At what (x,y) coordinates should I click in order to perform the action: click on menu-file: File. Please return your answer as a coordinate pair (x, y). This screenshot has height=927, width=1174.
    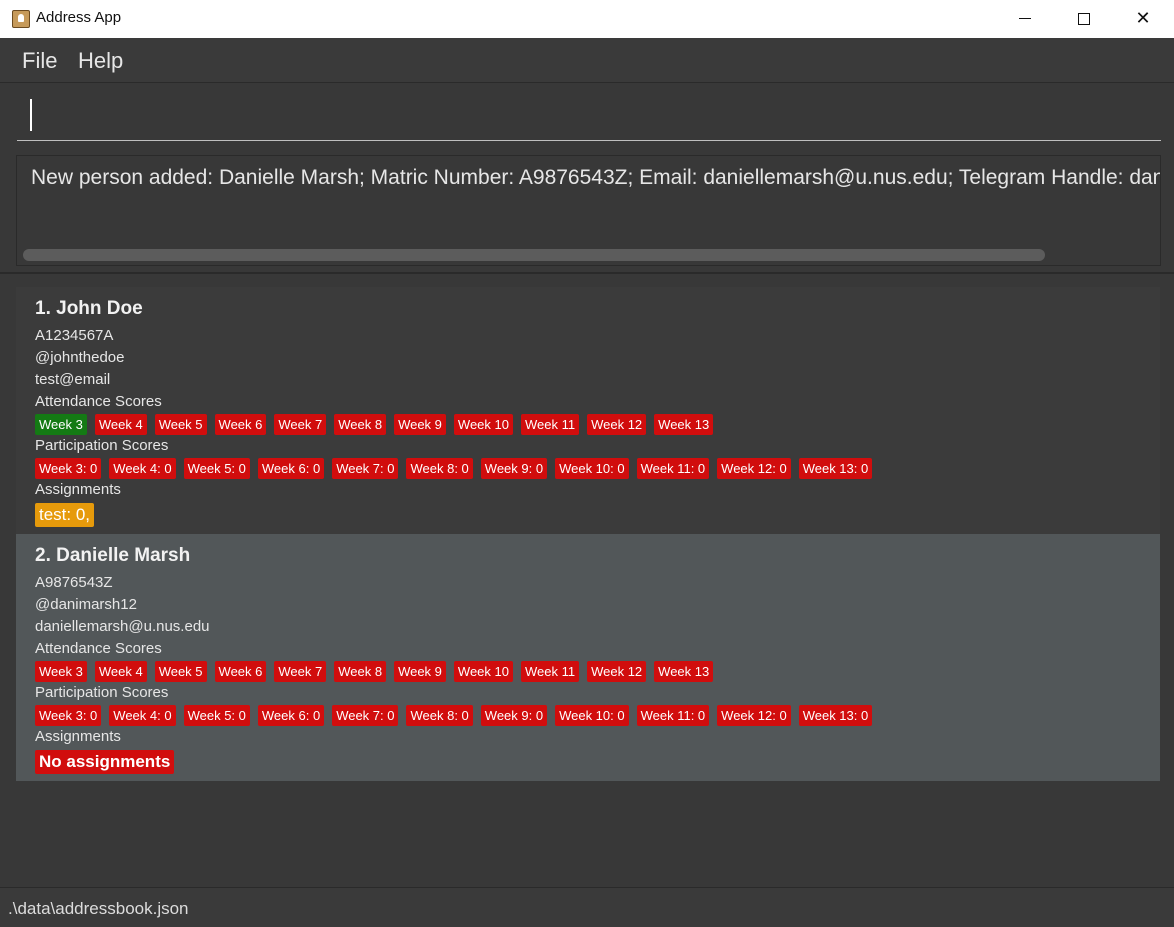
    Looking at the image, I should click on (39, 61).